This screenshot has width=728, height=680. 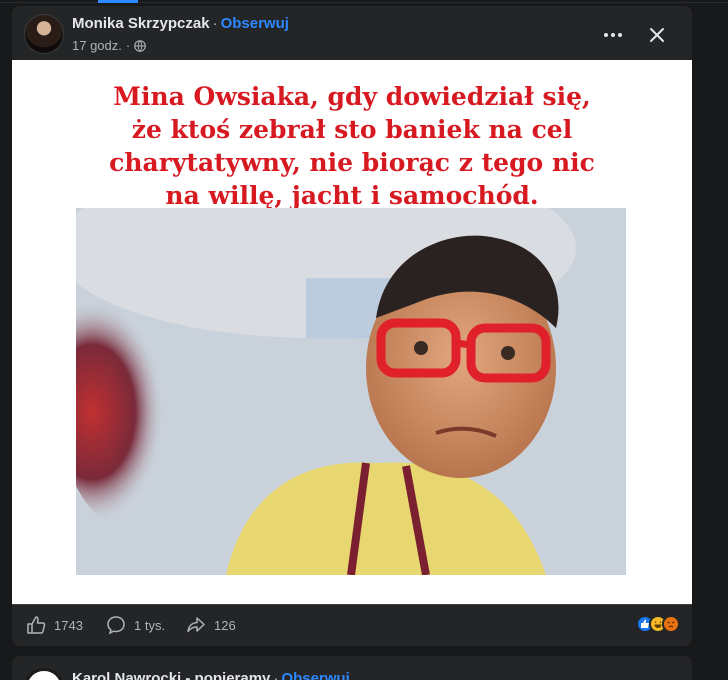 I want to click on share-icon, so click(x=196, y=625).